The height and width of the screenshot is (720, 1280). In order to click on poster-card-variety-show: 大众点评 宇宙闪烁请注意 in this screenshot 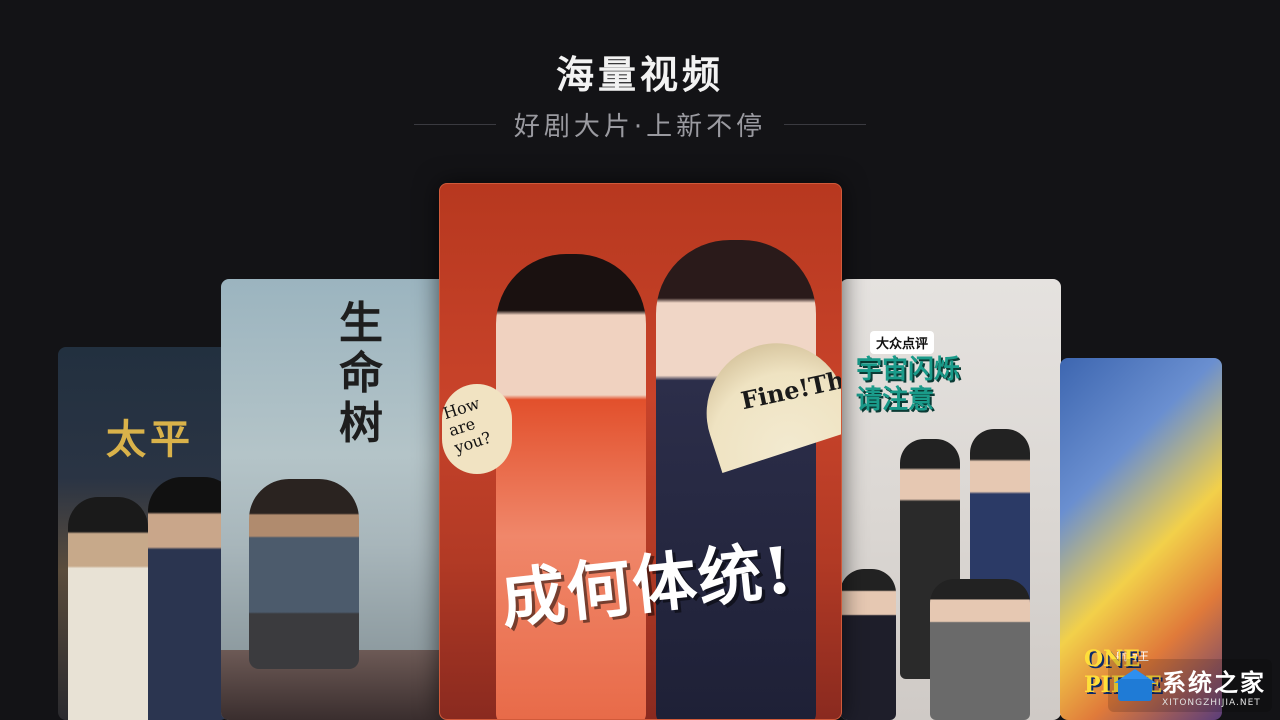, I will do `click(950, 499)`.